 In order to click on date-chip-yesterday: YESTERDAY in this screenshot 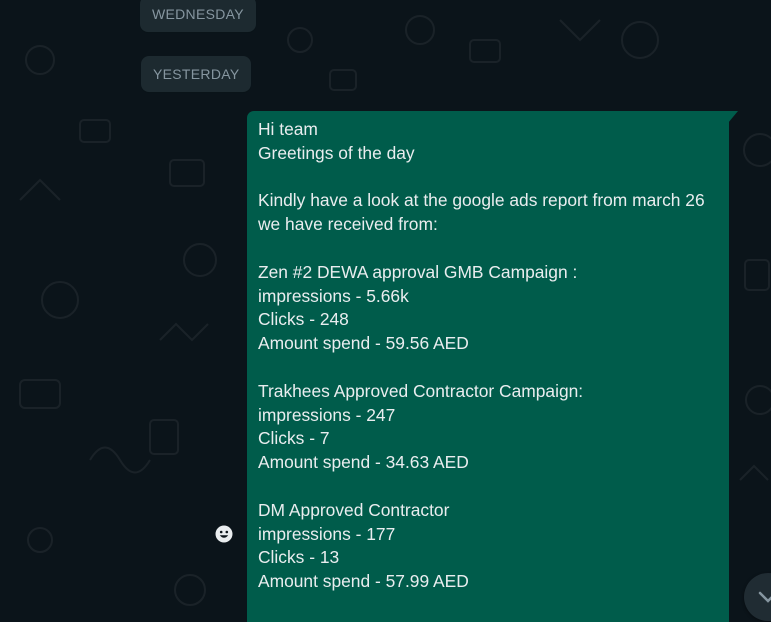, I will do `click(196, 74)`.